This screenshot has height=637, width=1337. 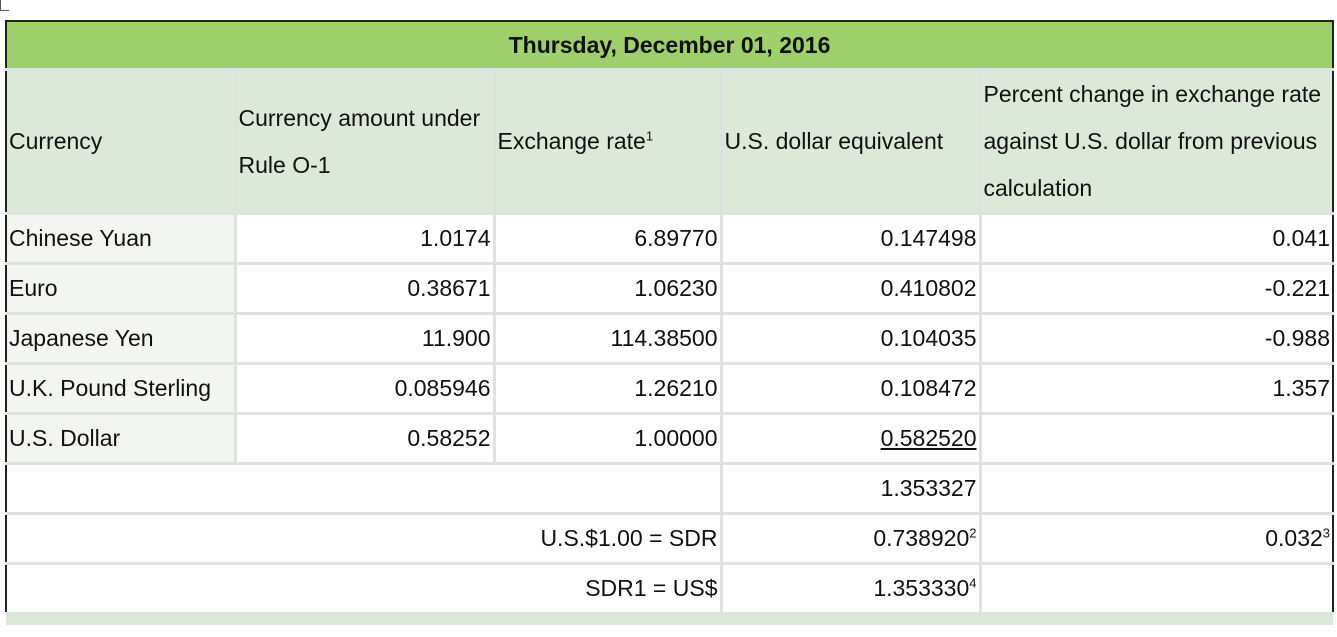 What do you see at coordinates (973, 583) in the screenshot?
I see `footnote-4: 4` at bounding box center [973, 583].